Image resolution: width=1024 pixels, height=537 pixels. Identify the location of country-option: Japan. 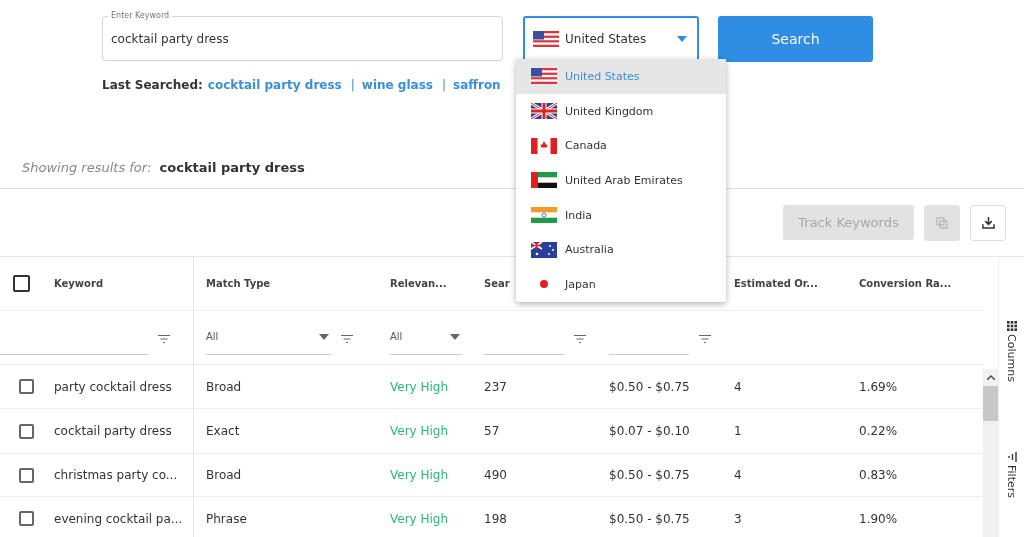
(621, 284).